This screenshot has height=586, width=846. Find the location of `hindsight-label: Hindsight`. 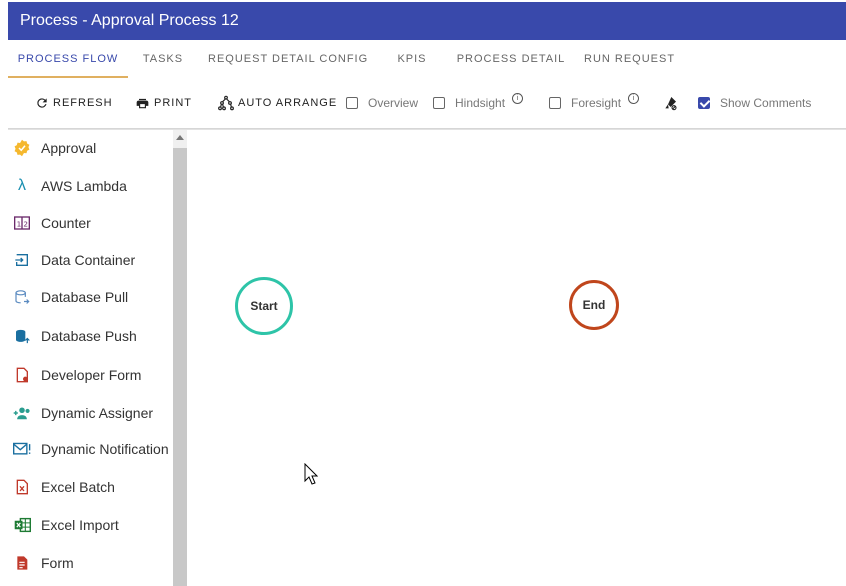

hindsight-label: Hindsight is located at coordinates (480, 103).